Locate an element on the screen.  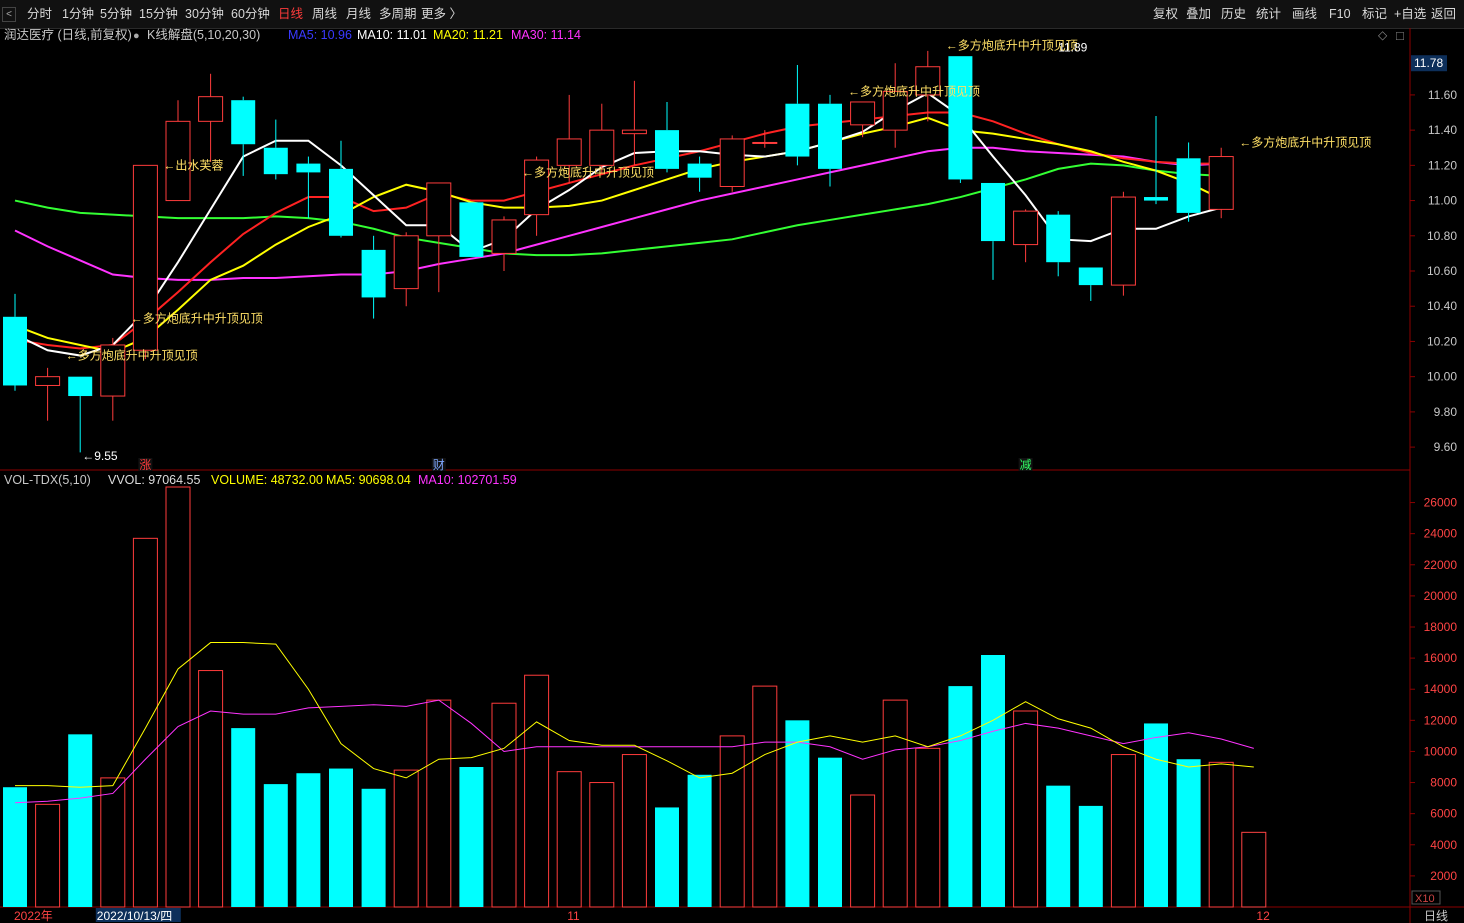
event-marker: 涨 is located at coordinates (145, 464).